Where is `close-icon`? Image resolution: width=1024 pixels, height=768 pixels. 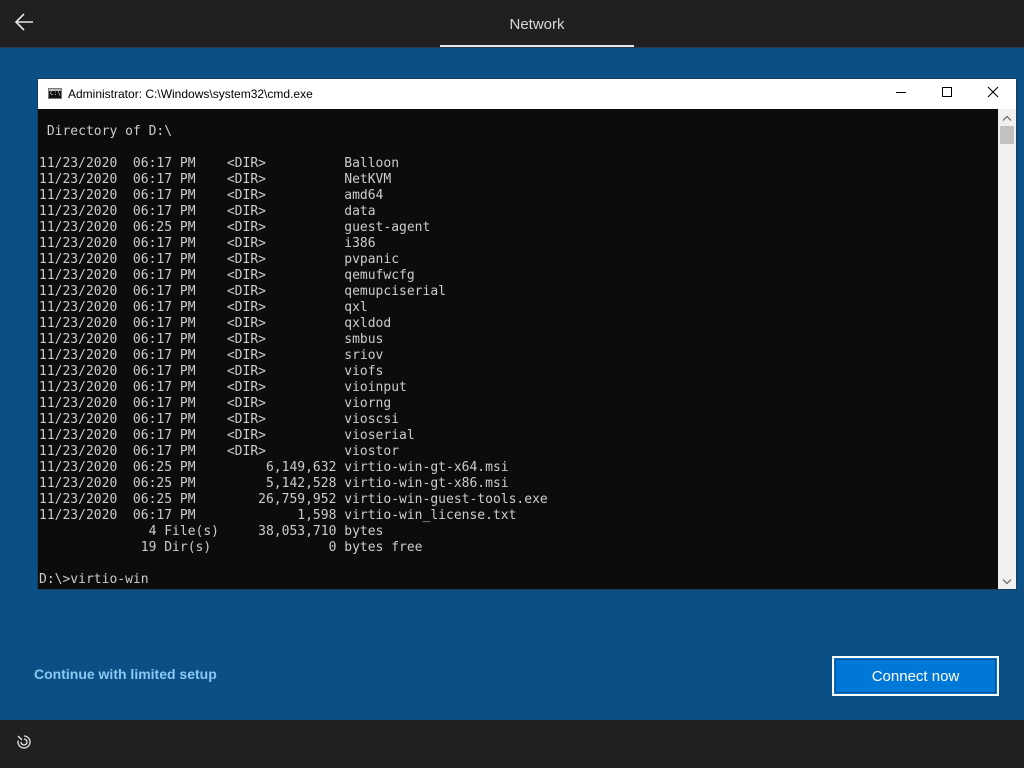 close-icon is located at coordinates (993, 94).